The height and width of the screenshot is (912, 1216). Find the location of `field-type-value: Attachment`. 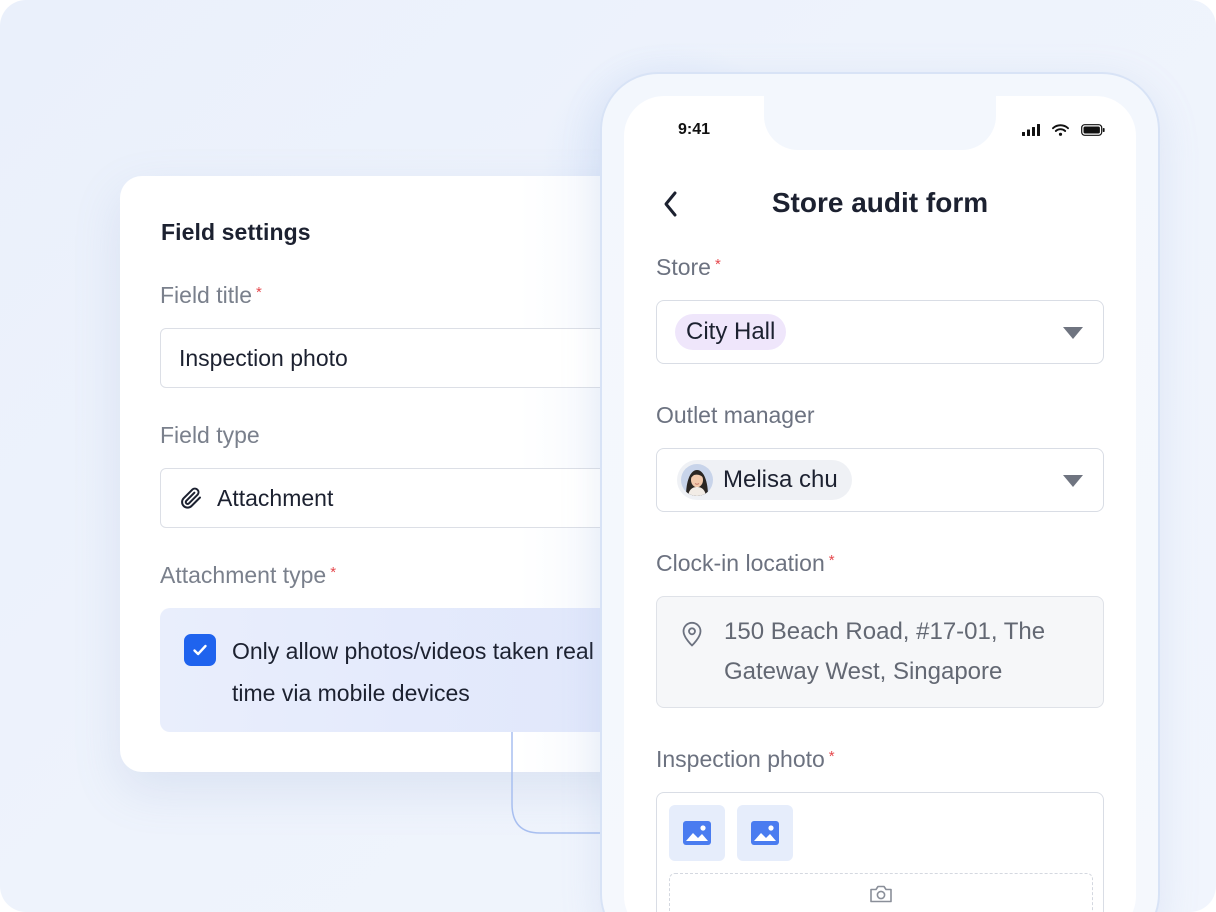

field-type-value: Attachment is located at coordinates (275, 497).